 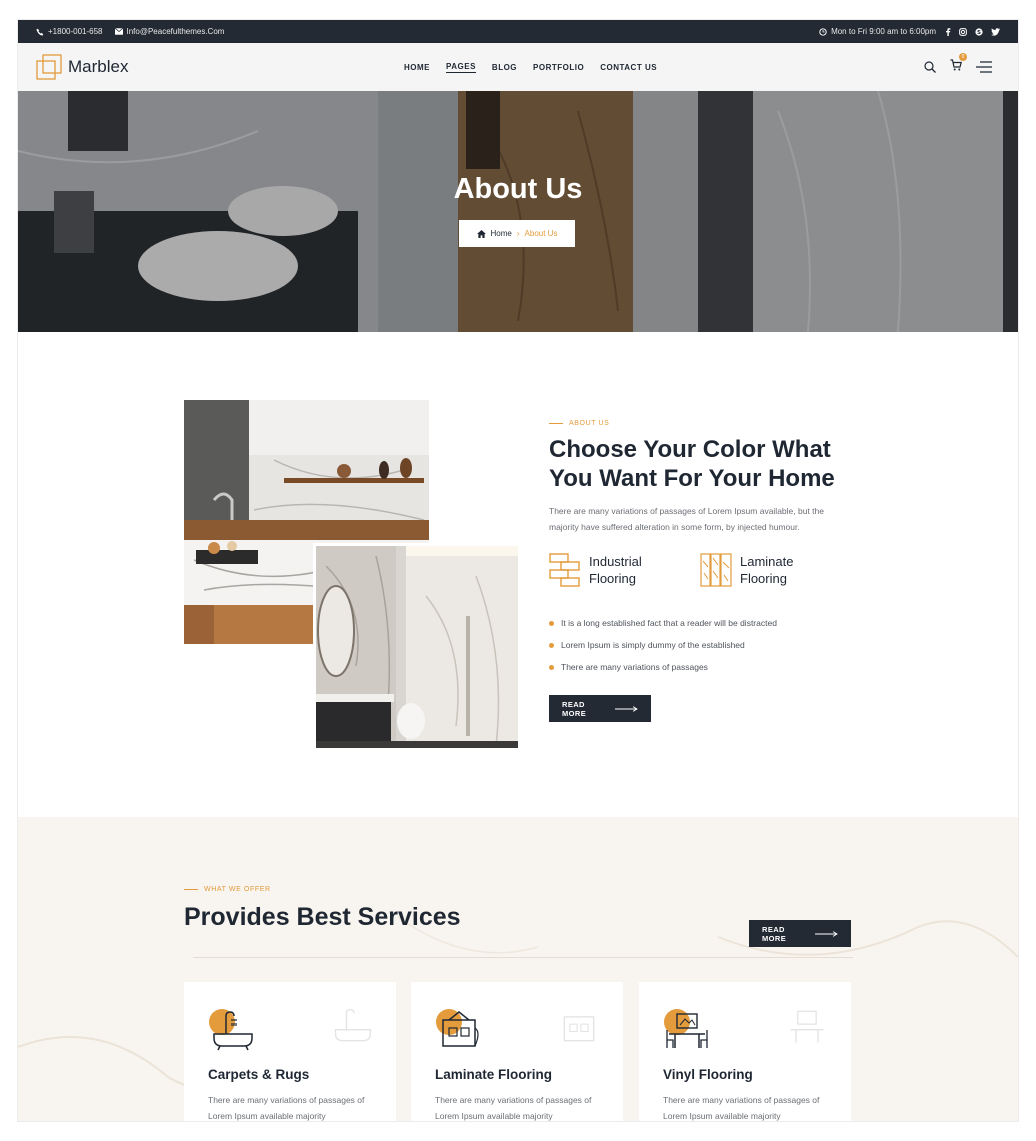 I want to click on card-title: Carpets & Rugs, so click(x=259, y=1074).